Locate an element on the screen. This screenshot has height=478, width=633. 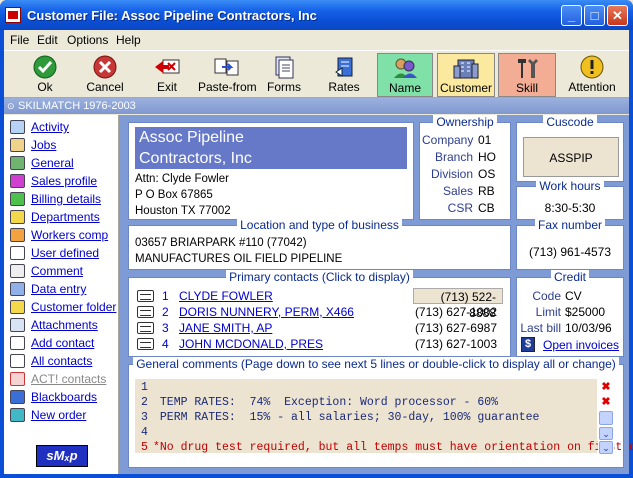
sidebar-item-customer-folder: Customer folder is located at coordinates (64, 307).